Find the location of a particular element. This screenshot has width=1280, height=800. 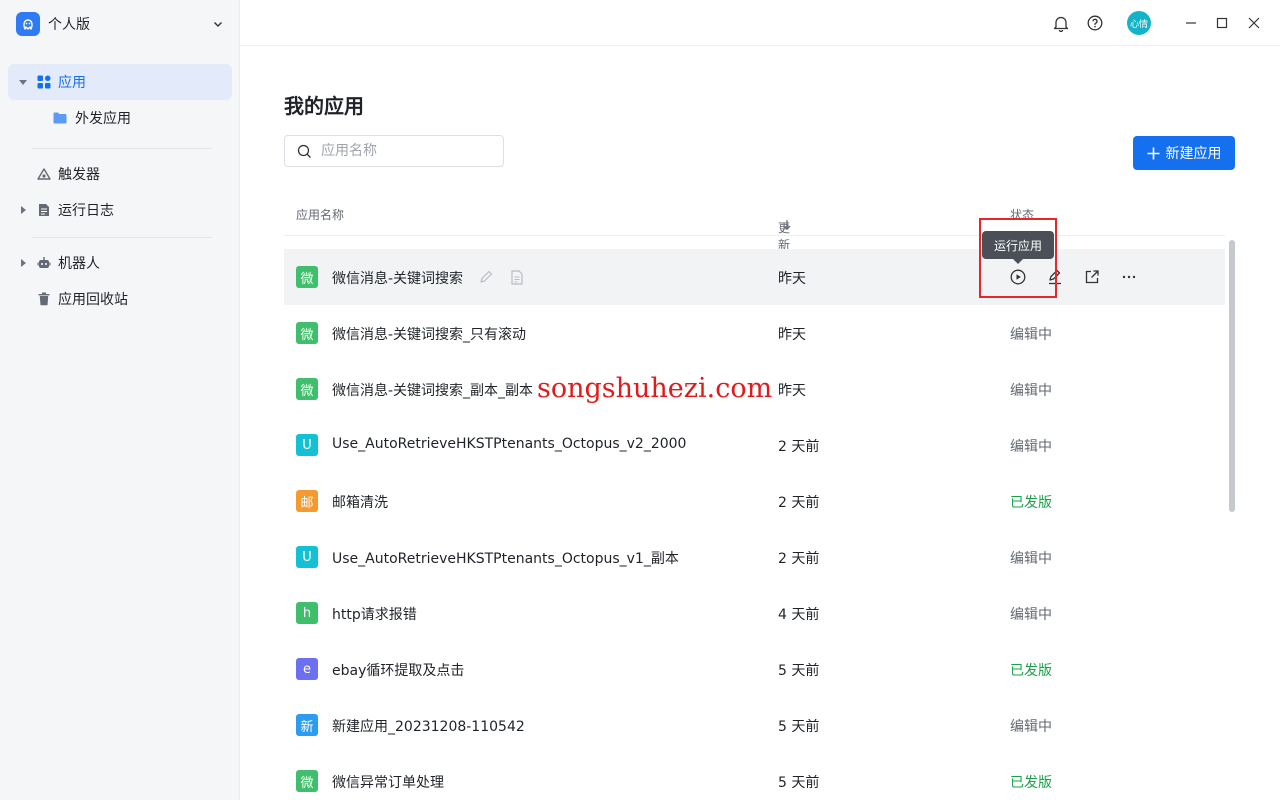

trash-icon is located at coordinates (44, 299).